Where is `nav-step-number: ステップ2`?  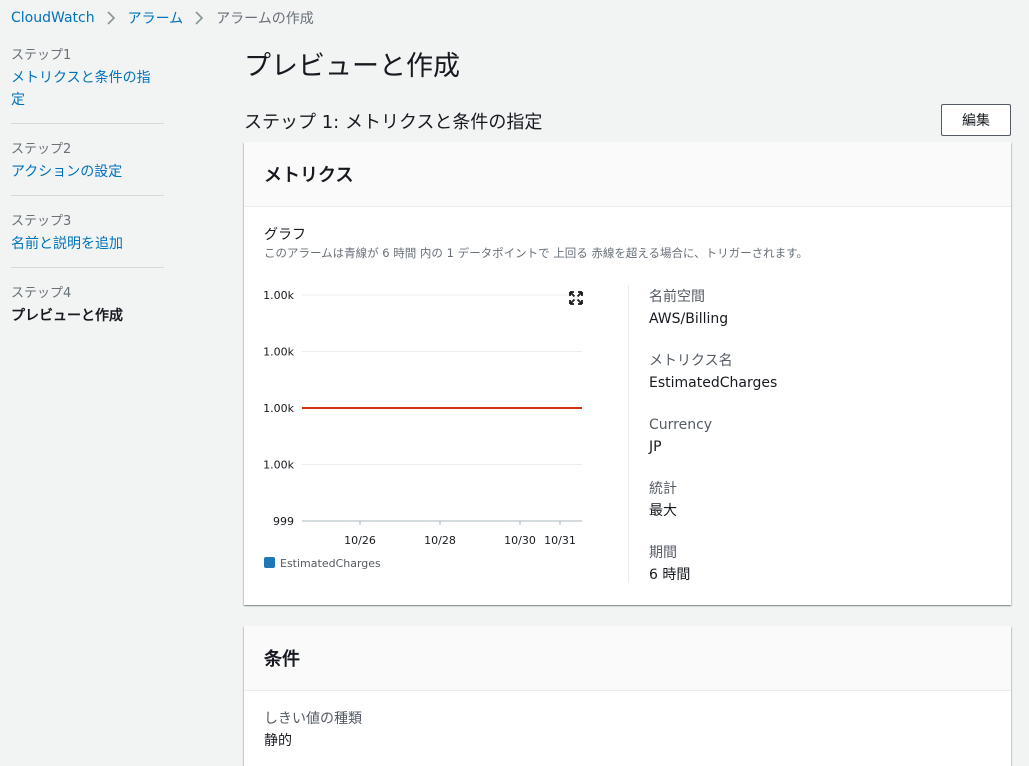 nav-step-number: ステップ2 is located at coordinates (41, 149).